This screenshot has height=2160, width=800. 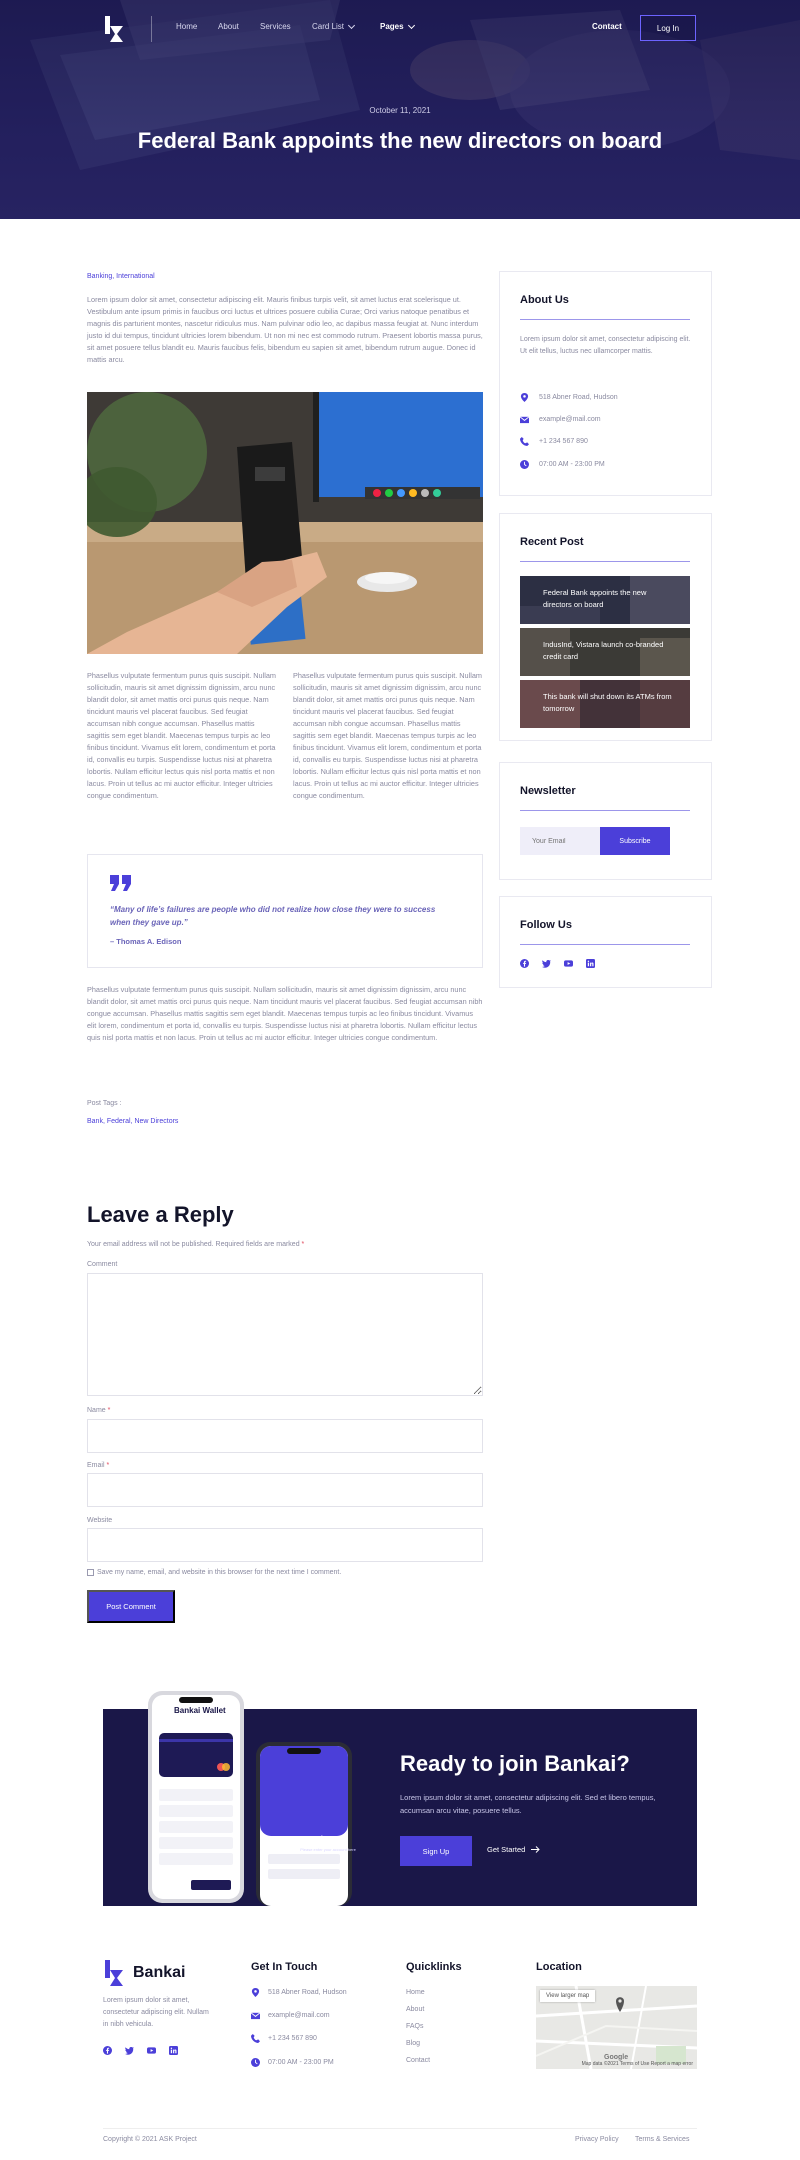 What do you see at coordinates (146, 941) in the screenshot?
I see `quote-author: – Thomas A. Edison` at bounding box center [146, 941].